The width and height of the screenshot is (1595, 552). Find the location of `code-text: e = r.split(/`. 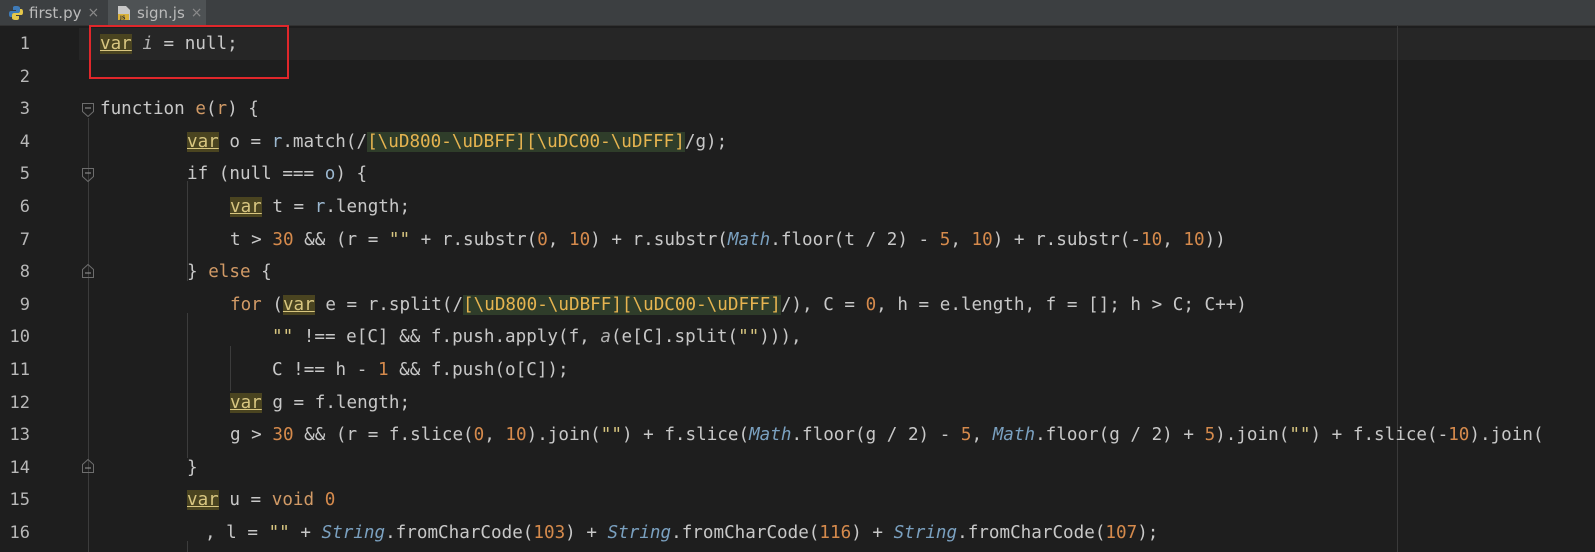

code-text: e = r.split(/ is located at coordinates (389, 304).